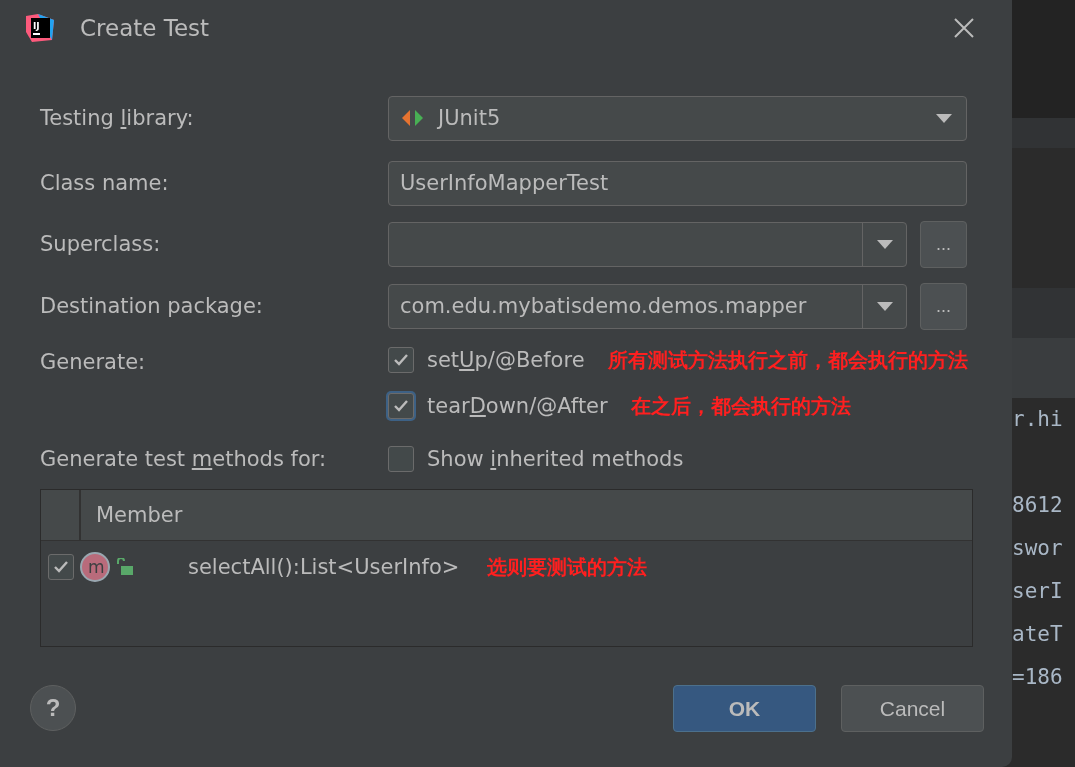 The image size is (1075, 767). What do you see at coordinates (1038, 591) in the screenshot?
I see `code-line: serI` at bounding box center [1038, 591].